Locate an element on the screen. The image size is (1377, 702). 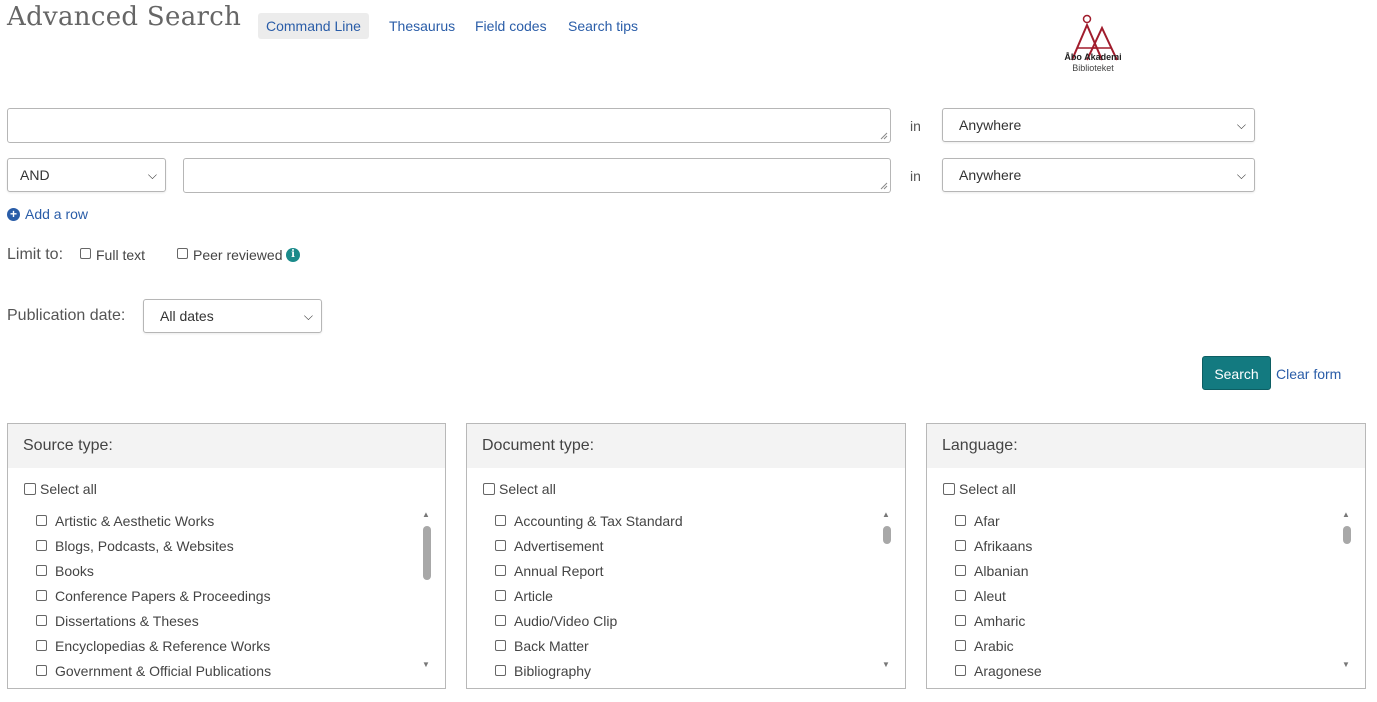
list-item: Blogs, Podcasts, & Websites is located at coordinates (230, 545).